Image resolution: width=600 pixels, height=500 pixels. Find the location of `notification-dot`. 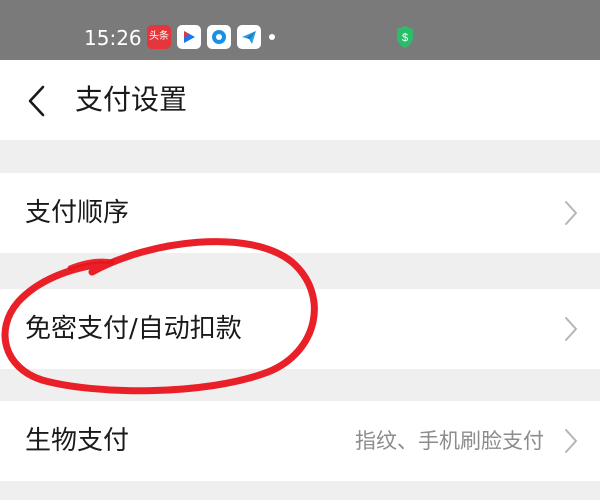

notification-dot is located at coordinates (272, 37).